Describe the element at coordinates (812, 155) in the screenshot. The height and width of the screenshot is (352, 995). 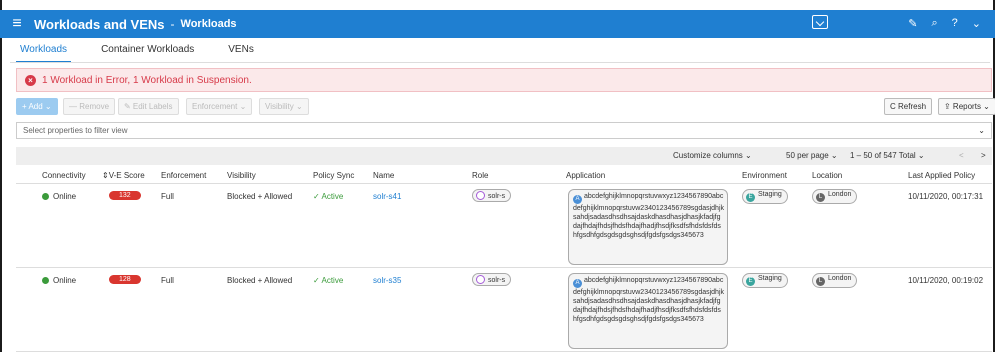
I see `per-page-select: 50 per page ⌄` at that location.